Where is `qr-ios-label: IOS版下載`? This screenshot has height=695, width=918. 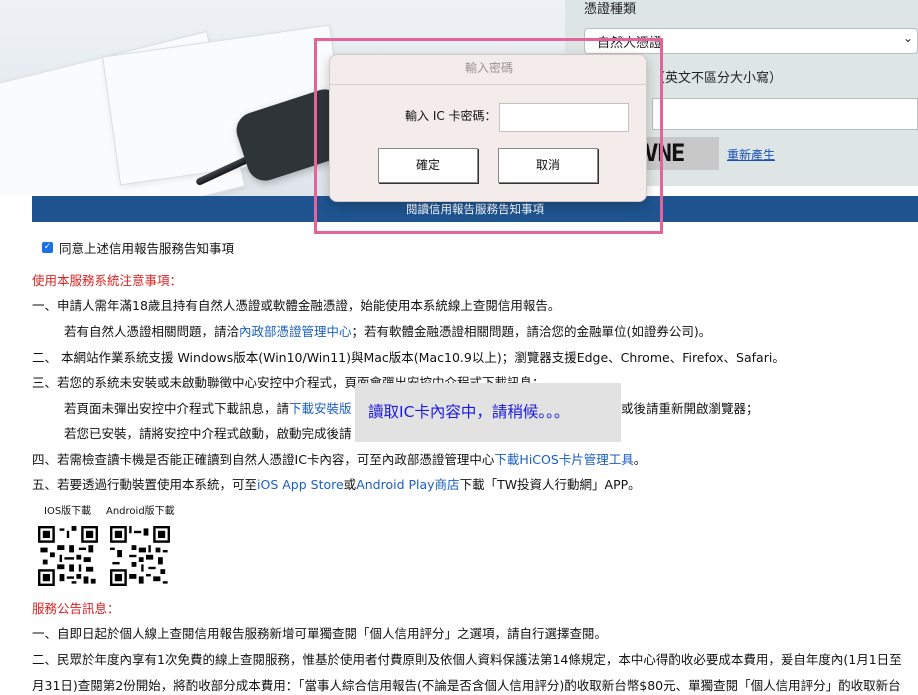 qr-ios-label: IOS版下載 is located at coordinates (68, 511).